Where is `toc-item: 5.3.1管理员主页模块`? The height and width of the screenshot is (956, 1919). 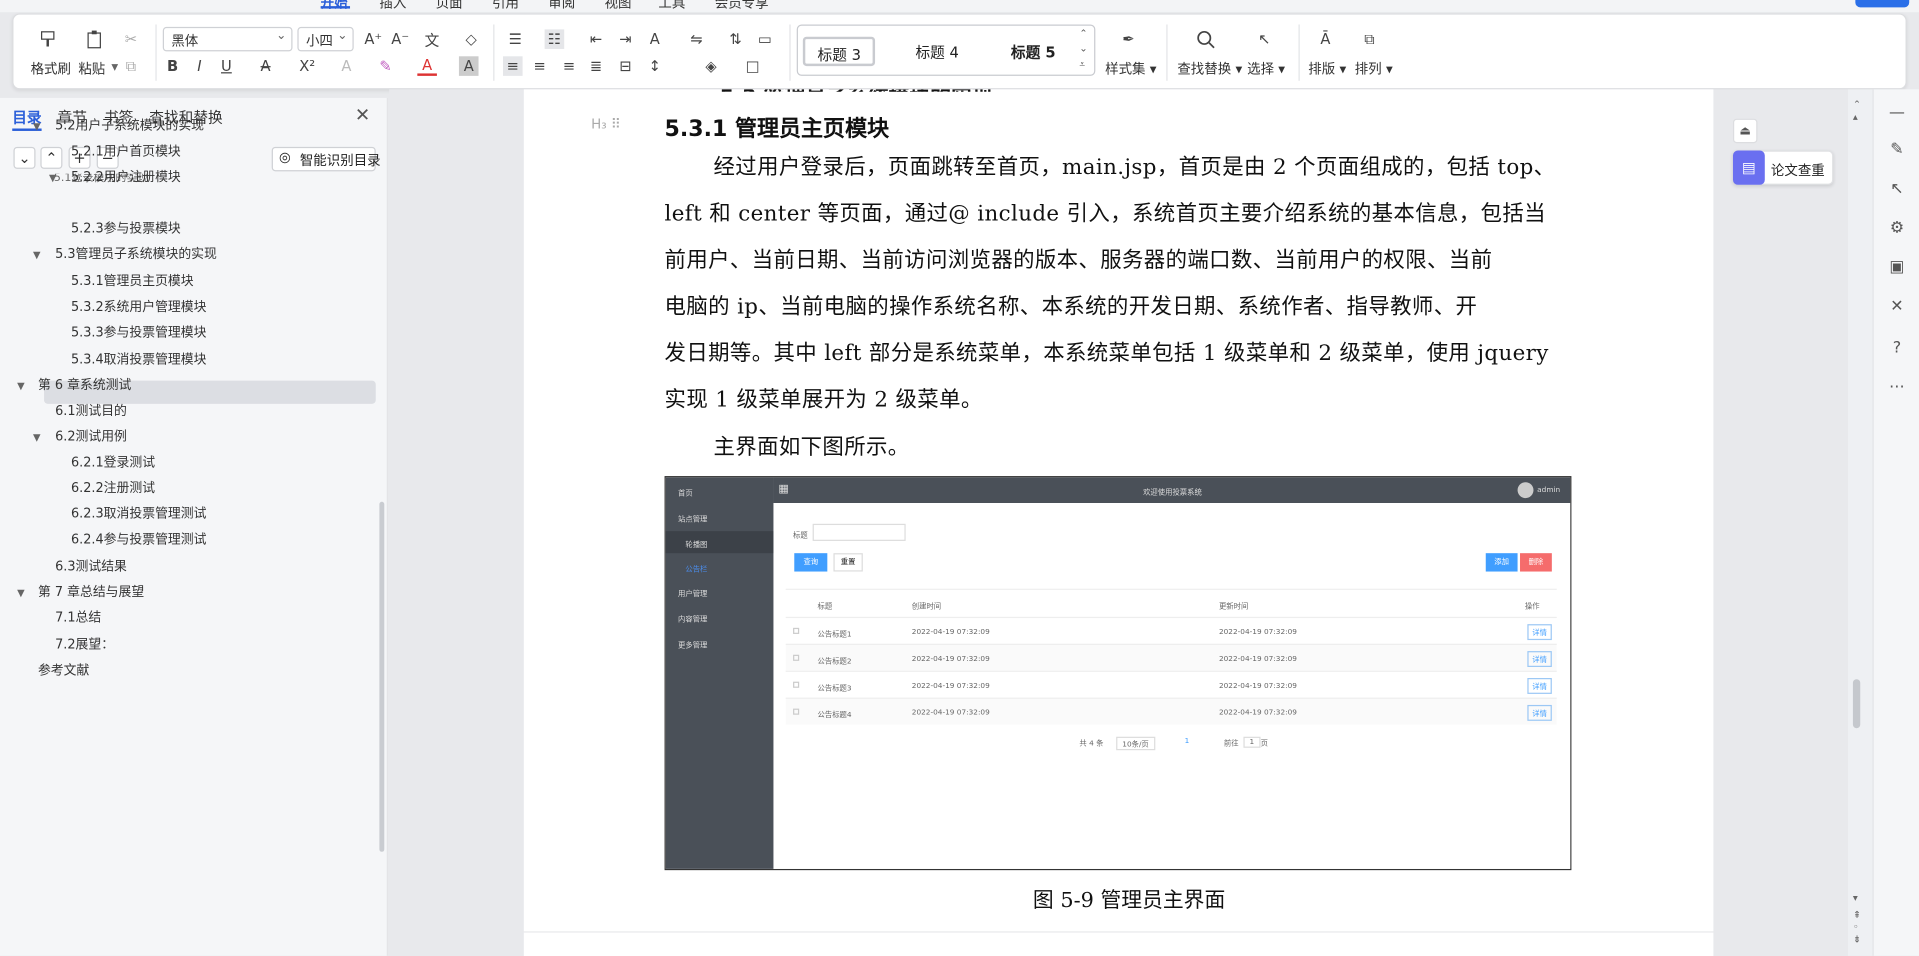
toc-item: 5.3.1管理员主页模块 is located at coordinates (132, 282).